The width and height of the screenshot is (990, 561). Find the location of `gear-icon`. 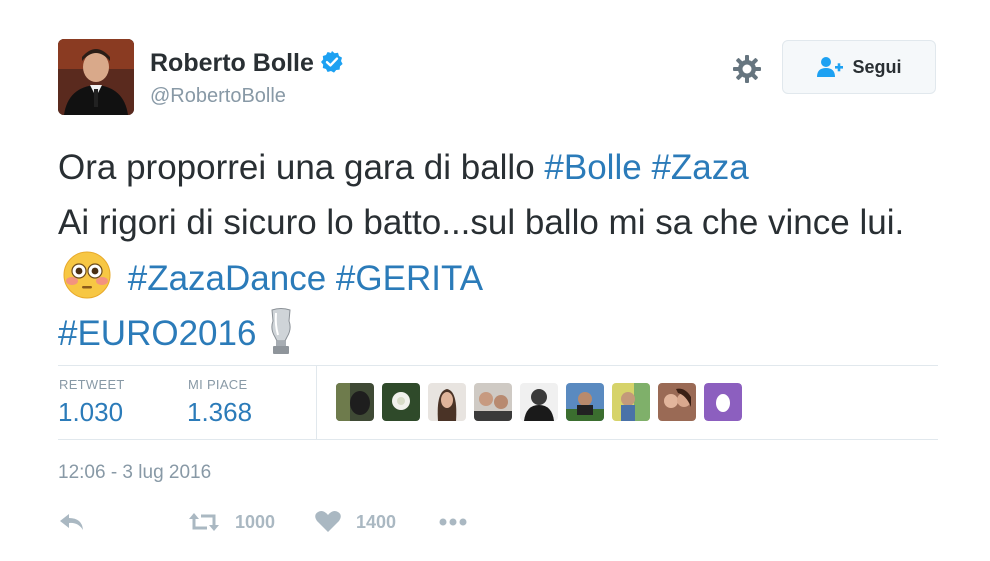

gear-icon is located at coordinates (747, 69).